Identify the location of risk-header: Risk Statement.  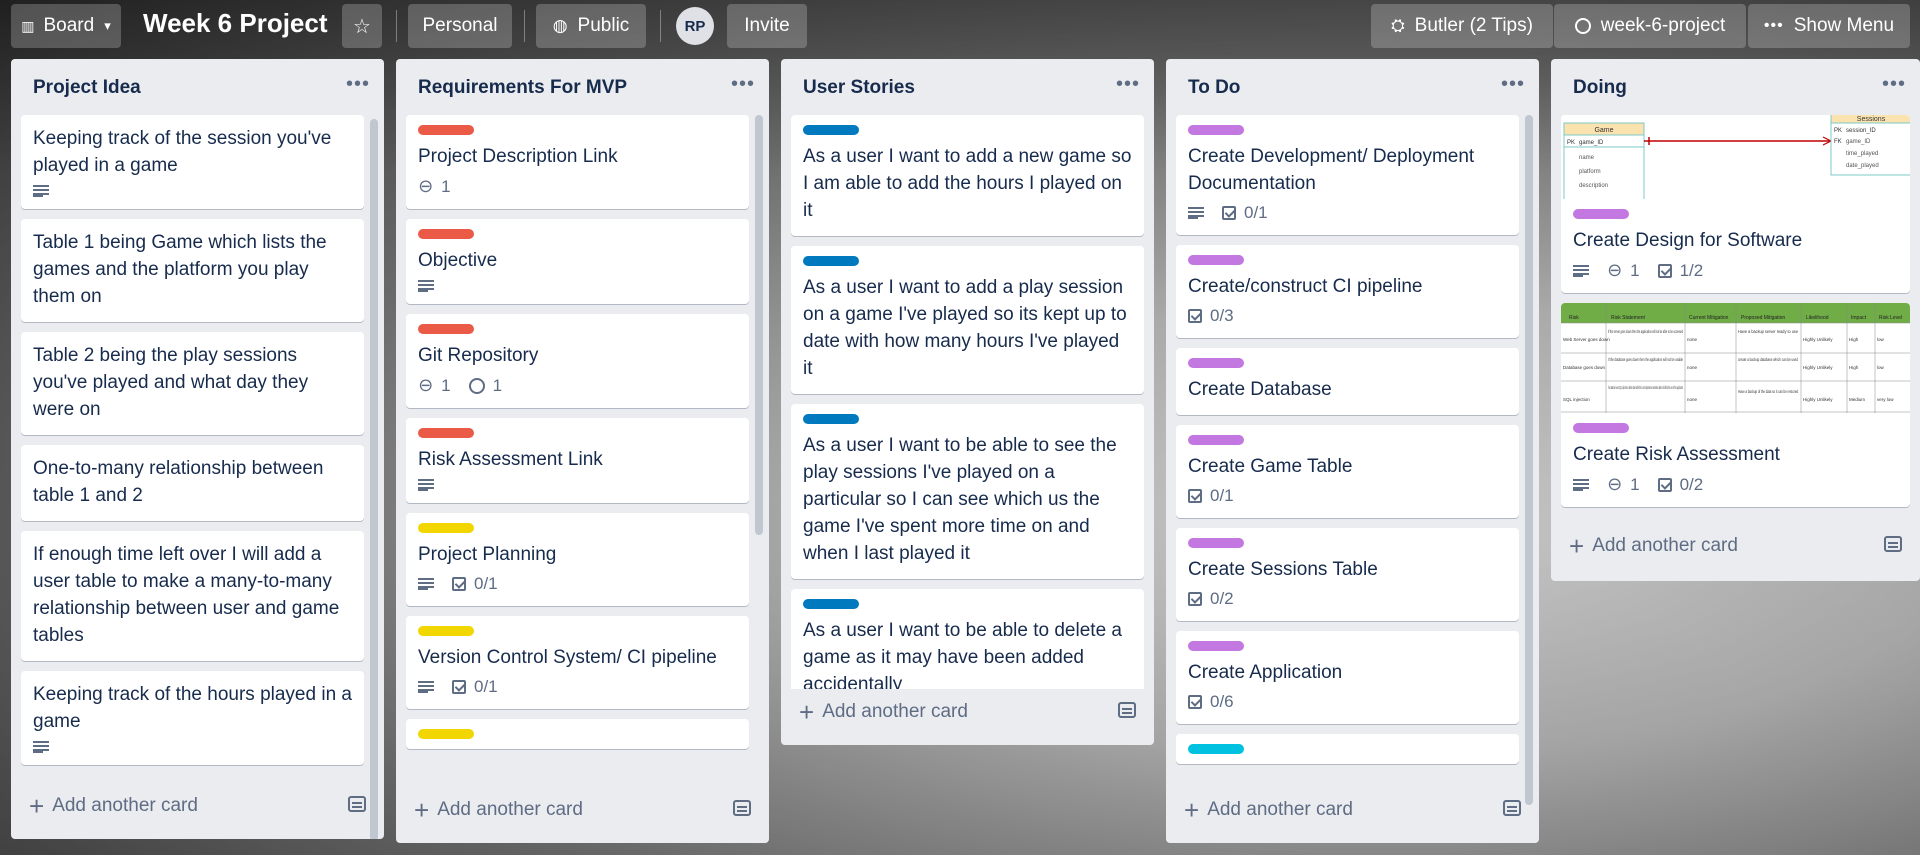
(1628, 318).